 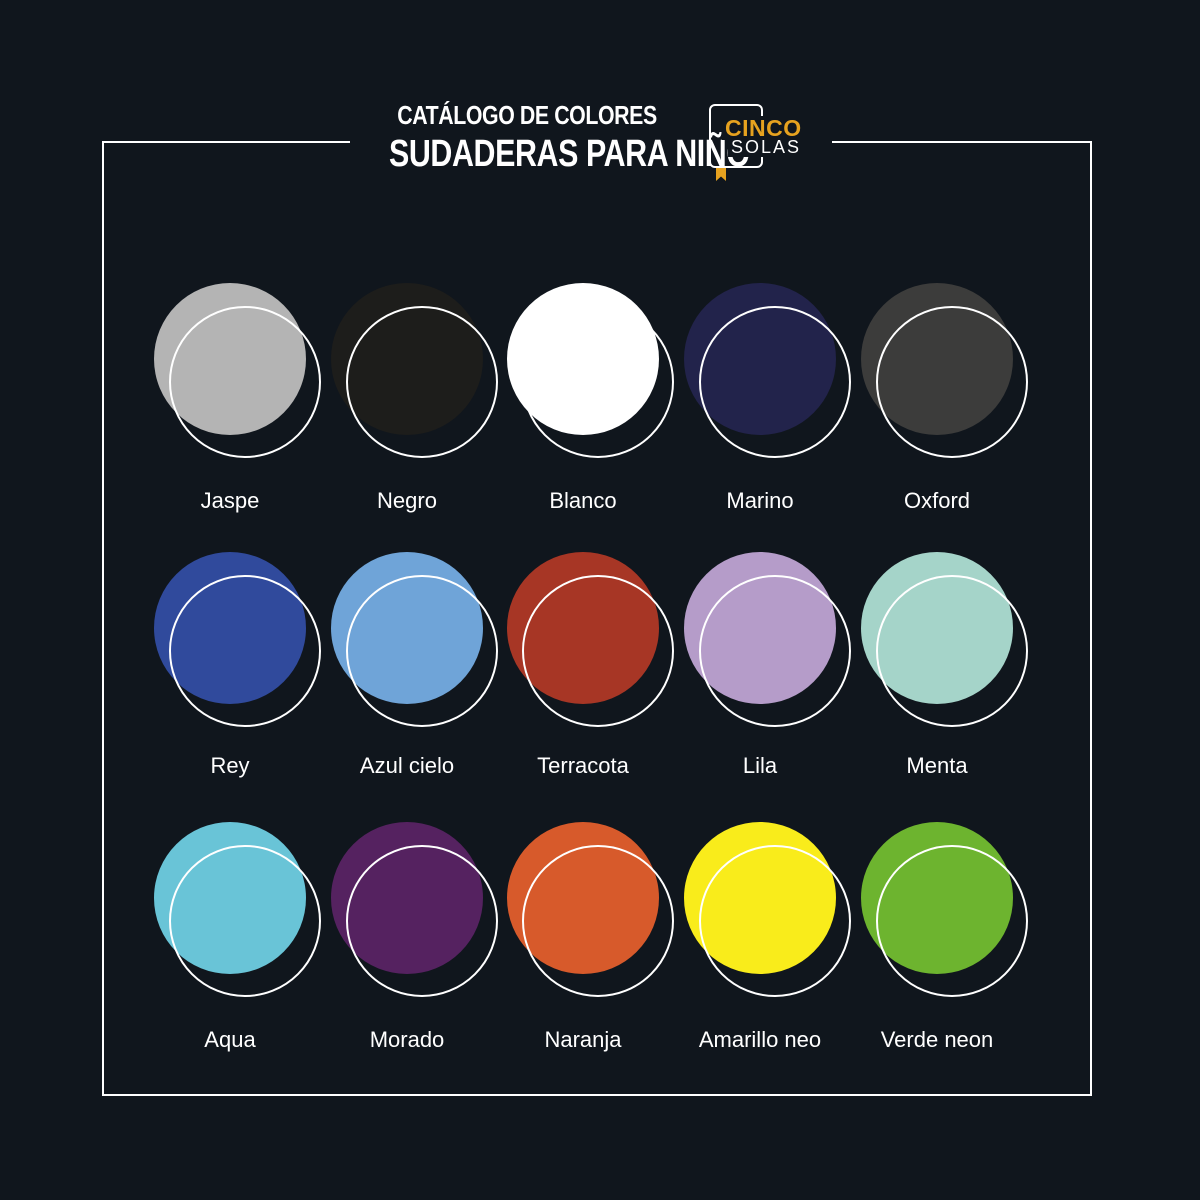 I want to click on catalog-title: SUDADERAS PARA NIÑO, so click(x=569, y=154).